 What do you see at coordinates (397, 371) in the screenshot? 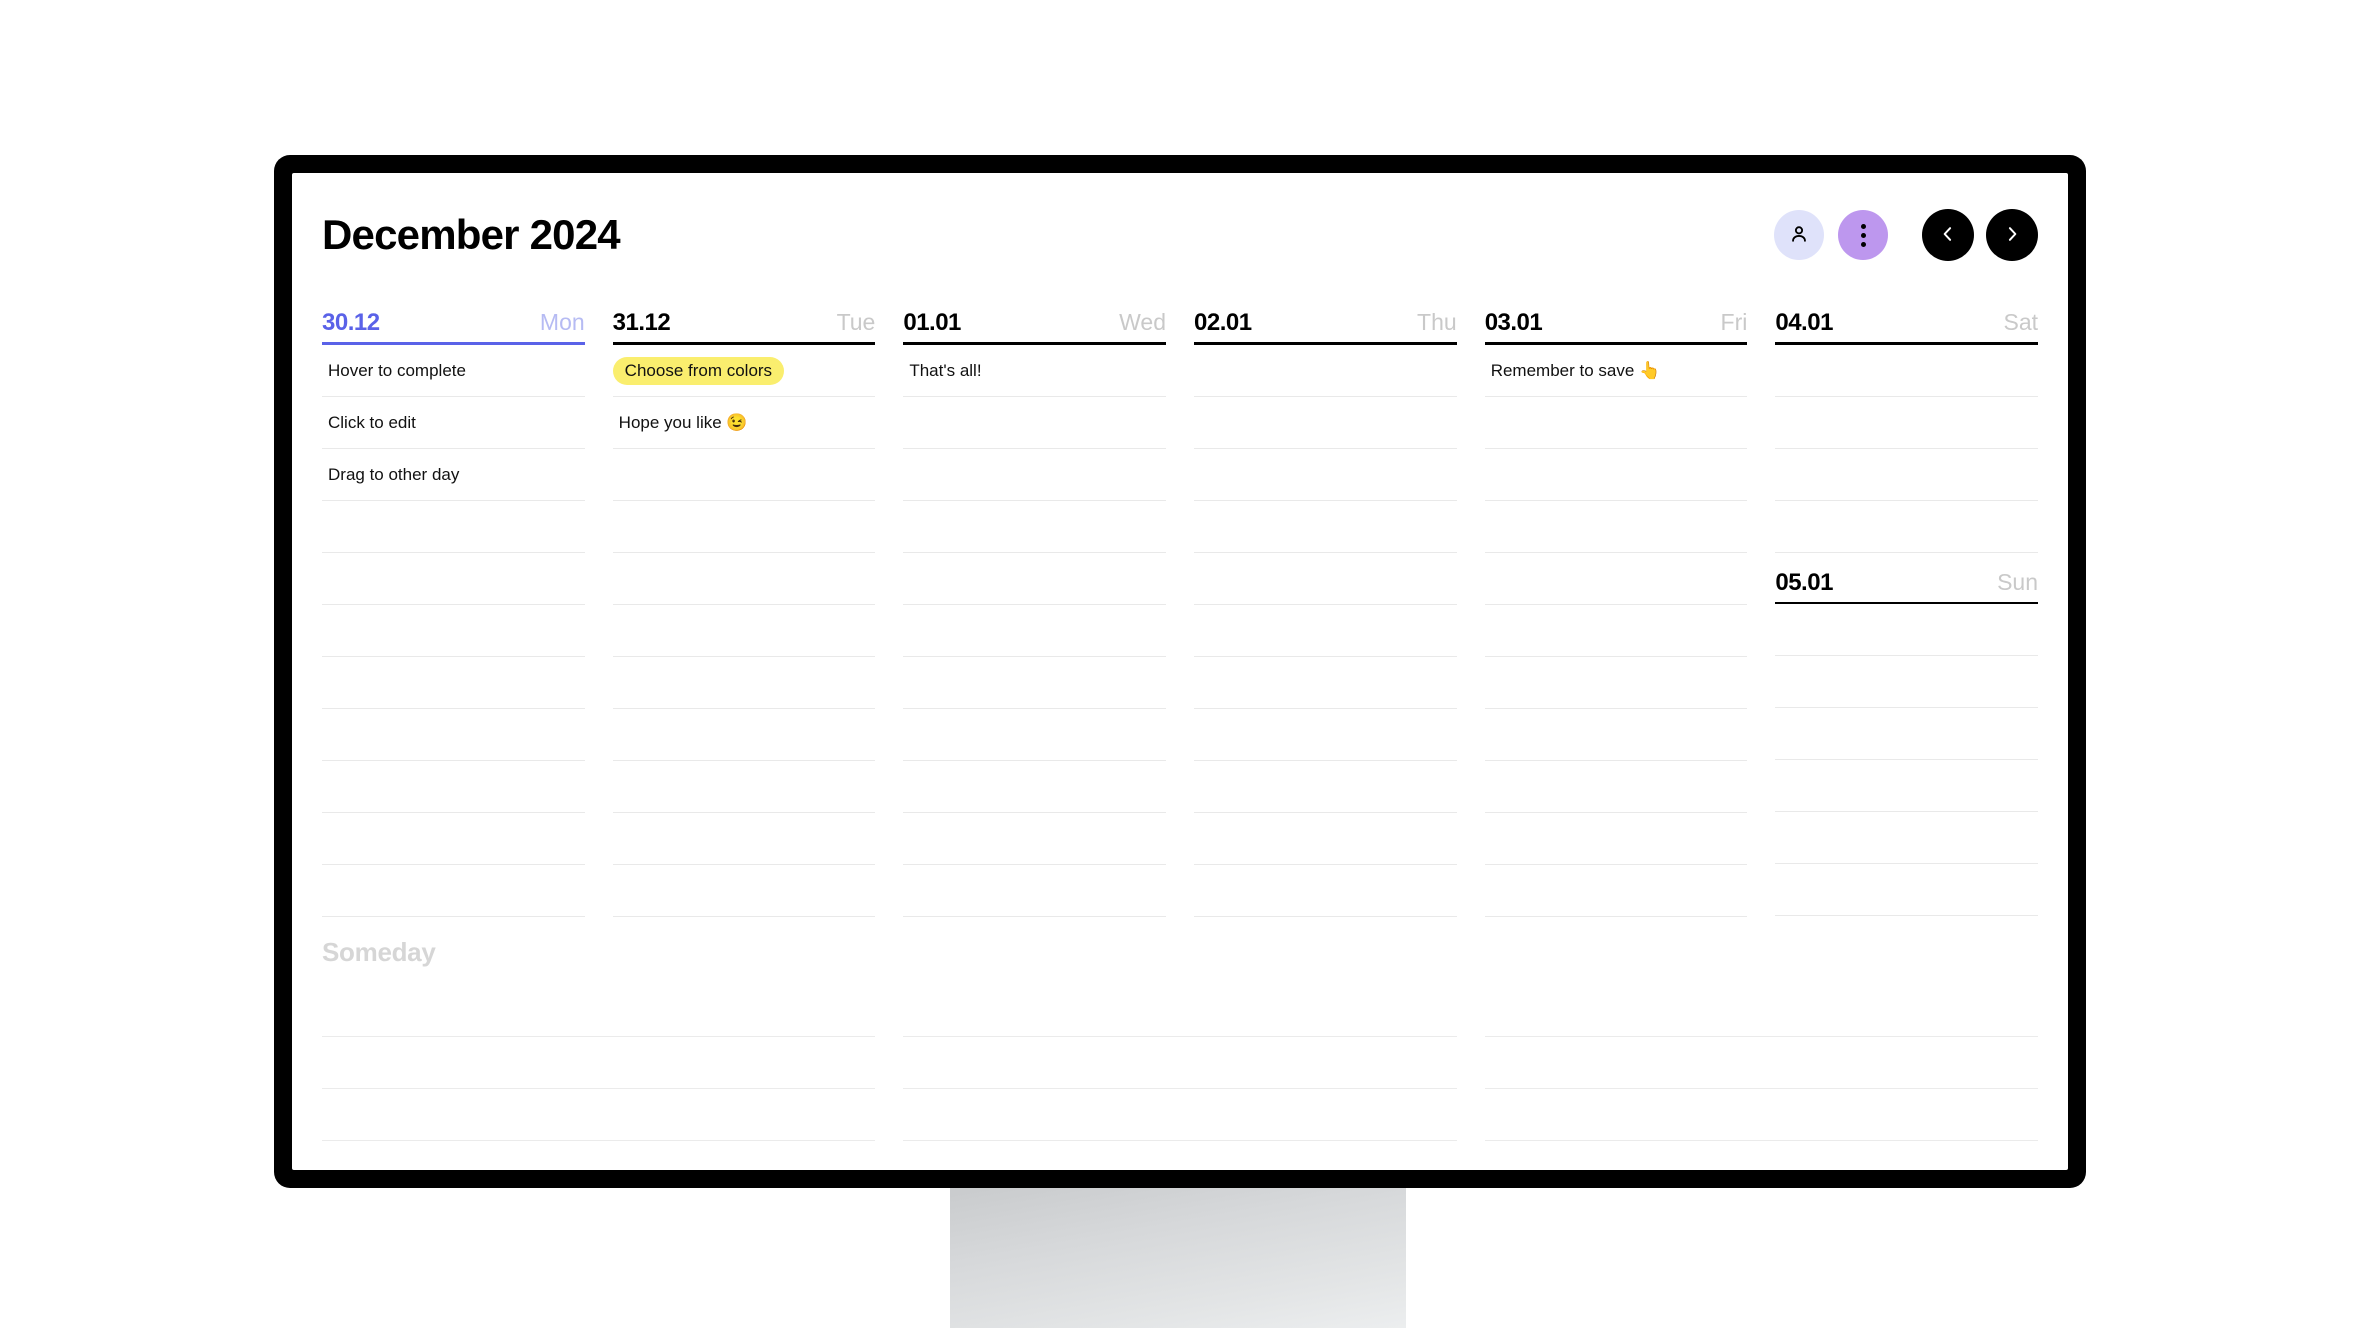
I see `task-text: Hover to complete` at bounding box center [397, 371].